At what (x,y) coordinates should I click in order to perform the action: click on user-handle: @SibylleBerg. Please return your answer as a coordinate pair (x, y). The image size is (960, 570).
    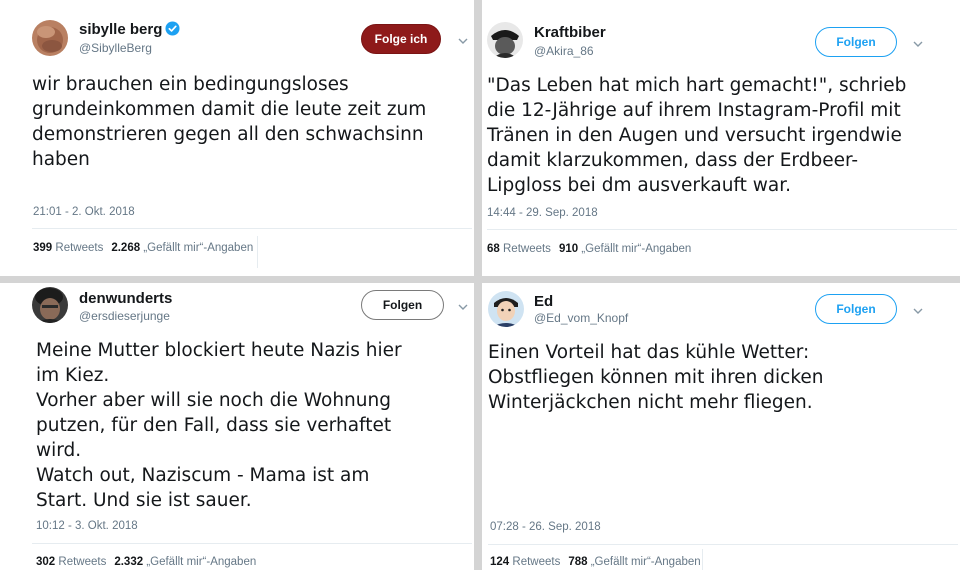
    Looking at the image, I should click on (115, 48).